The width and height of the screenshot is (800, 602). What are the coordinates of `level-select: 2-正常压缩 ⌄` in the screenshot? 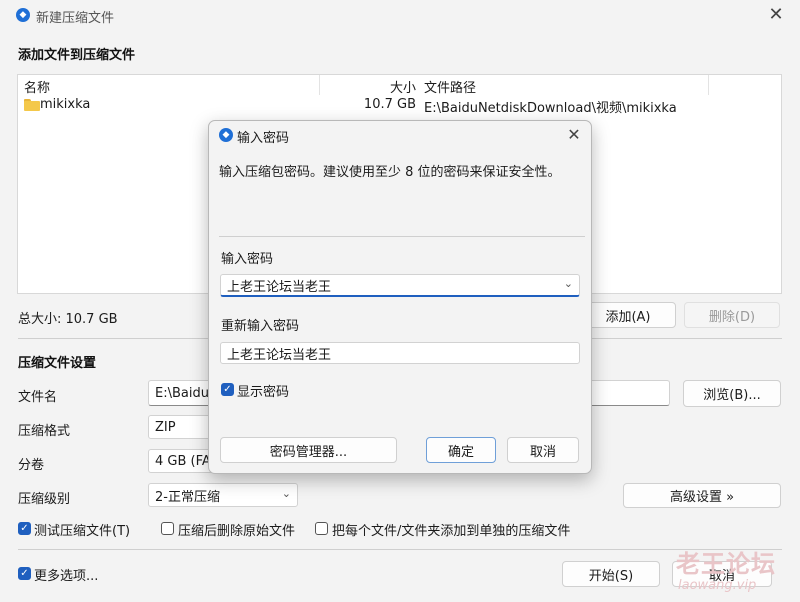 It's located at (223, 495).